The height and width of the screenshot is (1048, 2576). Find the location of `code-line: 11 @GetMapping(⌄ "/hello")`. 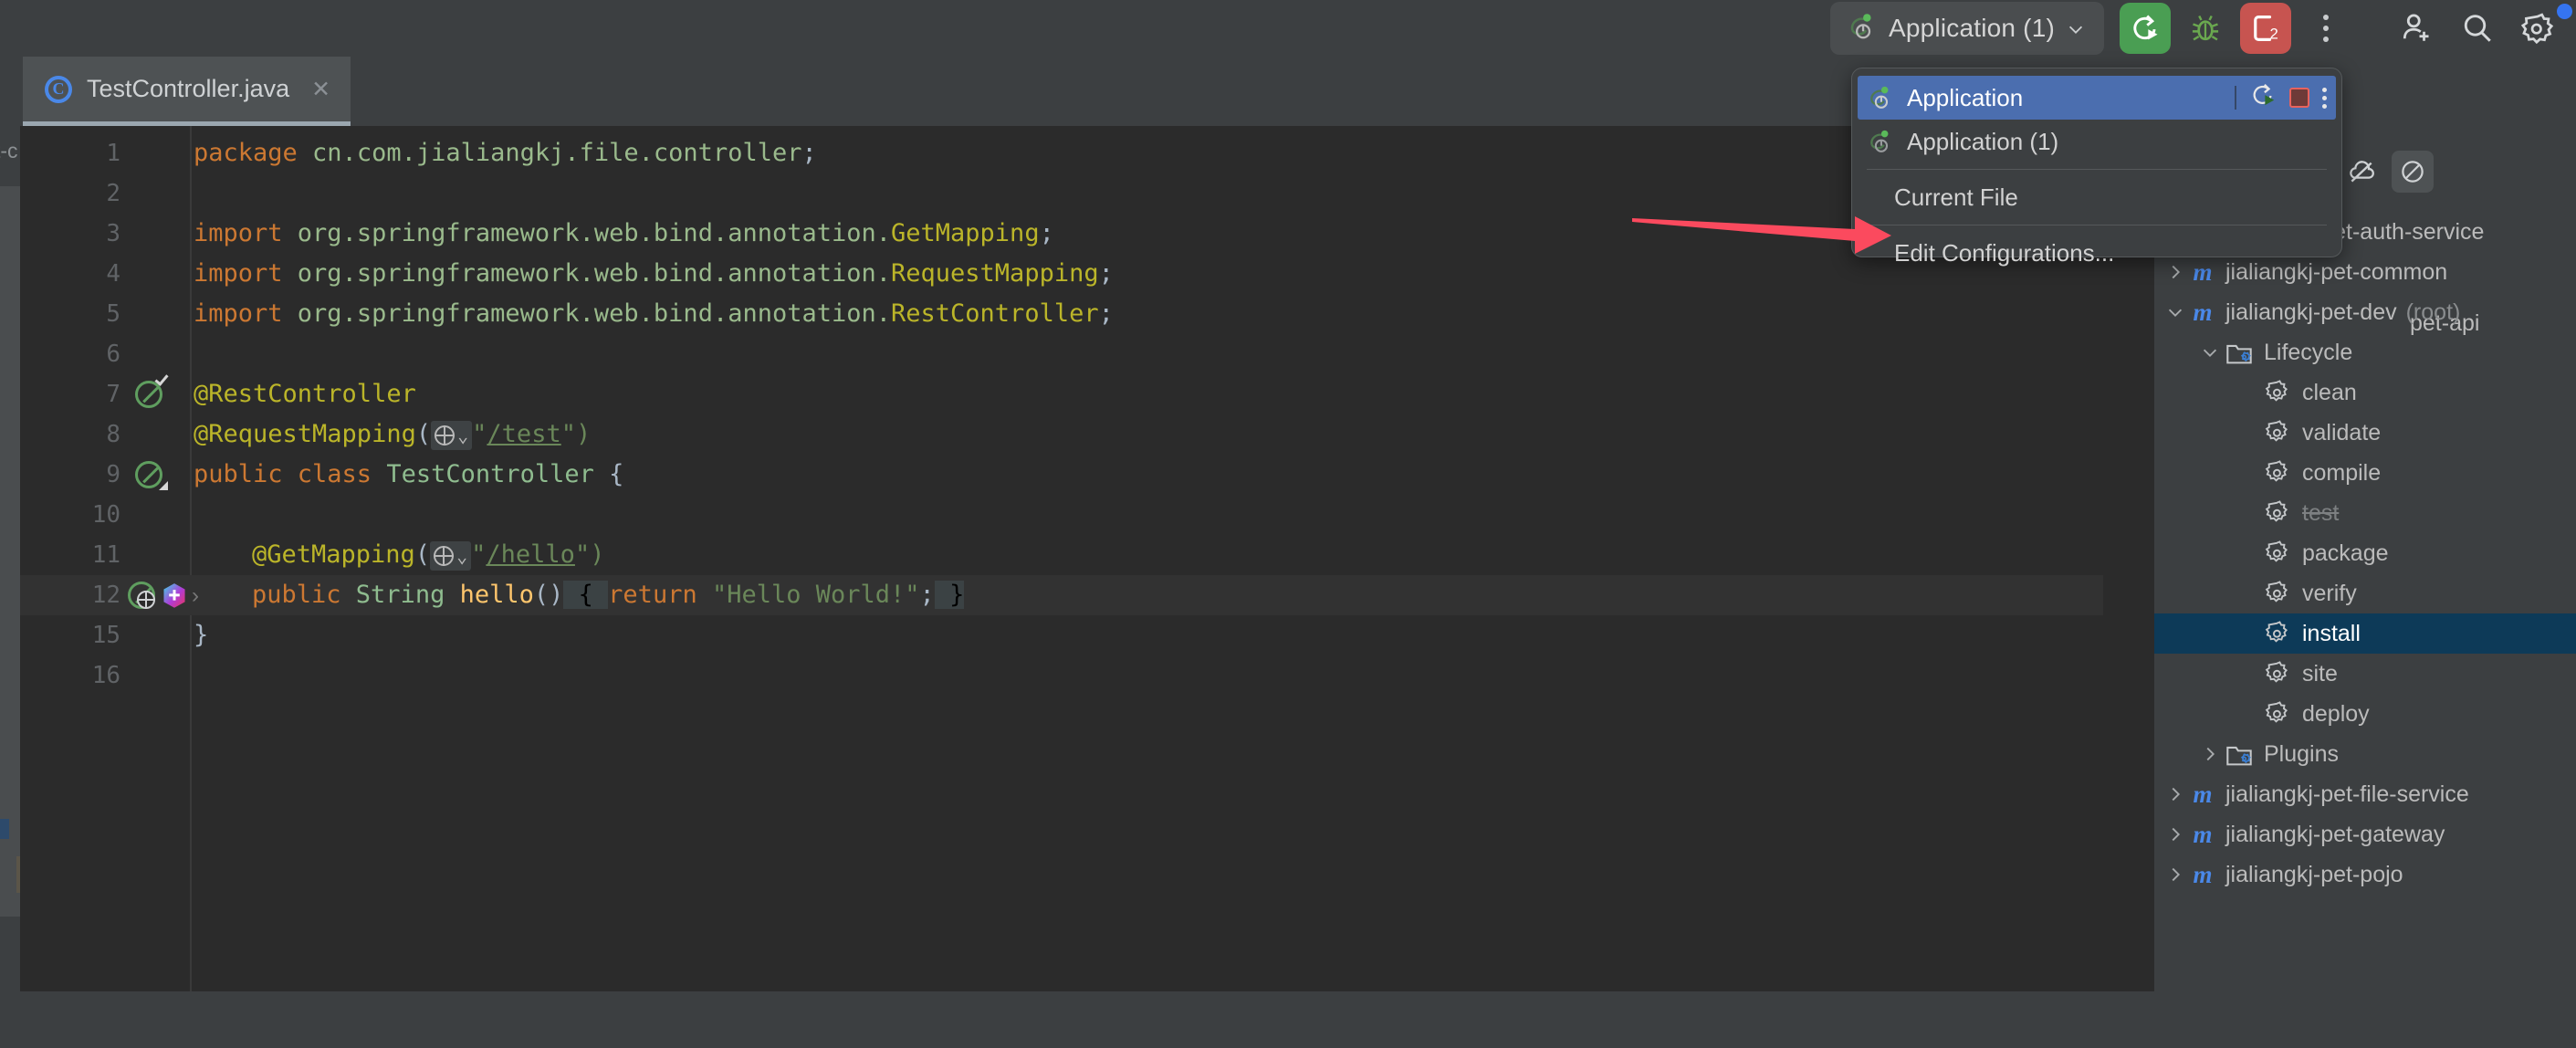

code-line: 11 @GetMapping(⌄ "/hello") is located at coordinates (1087, 555).